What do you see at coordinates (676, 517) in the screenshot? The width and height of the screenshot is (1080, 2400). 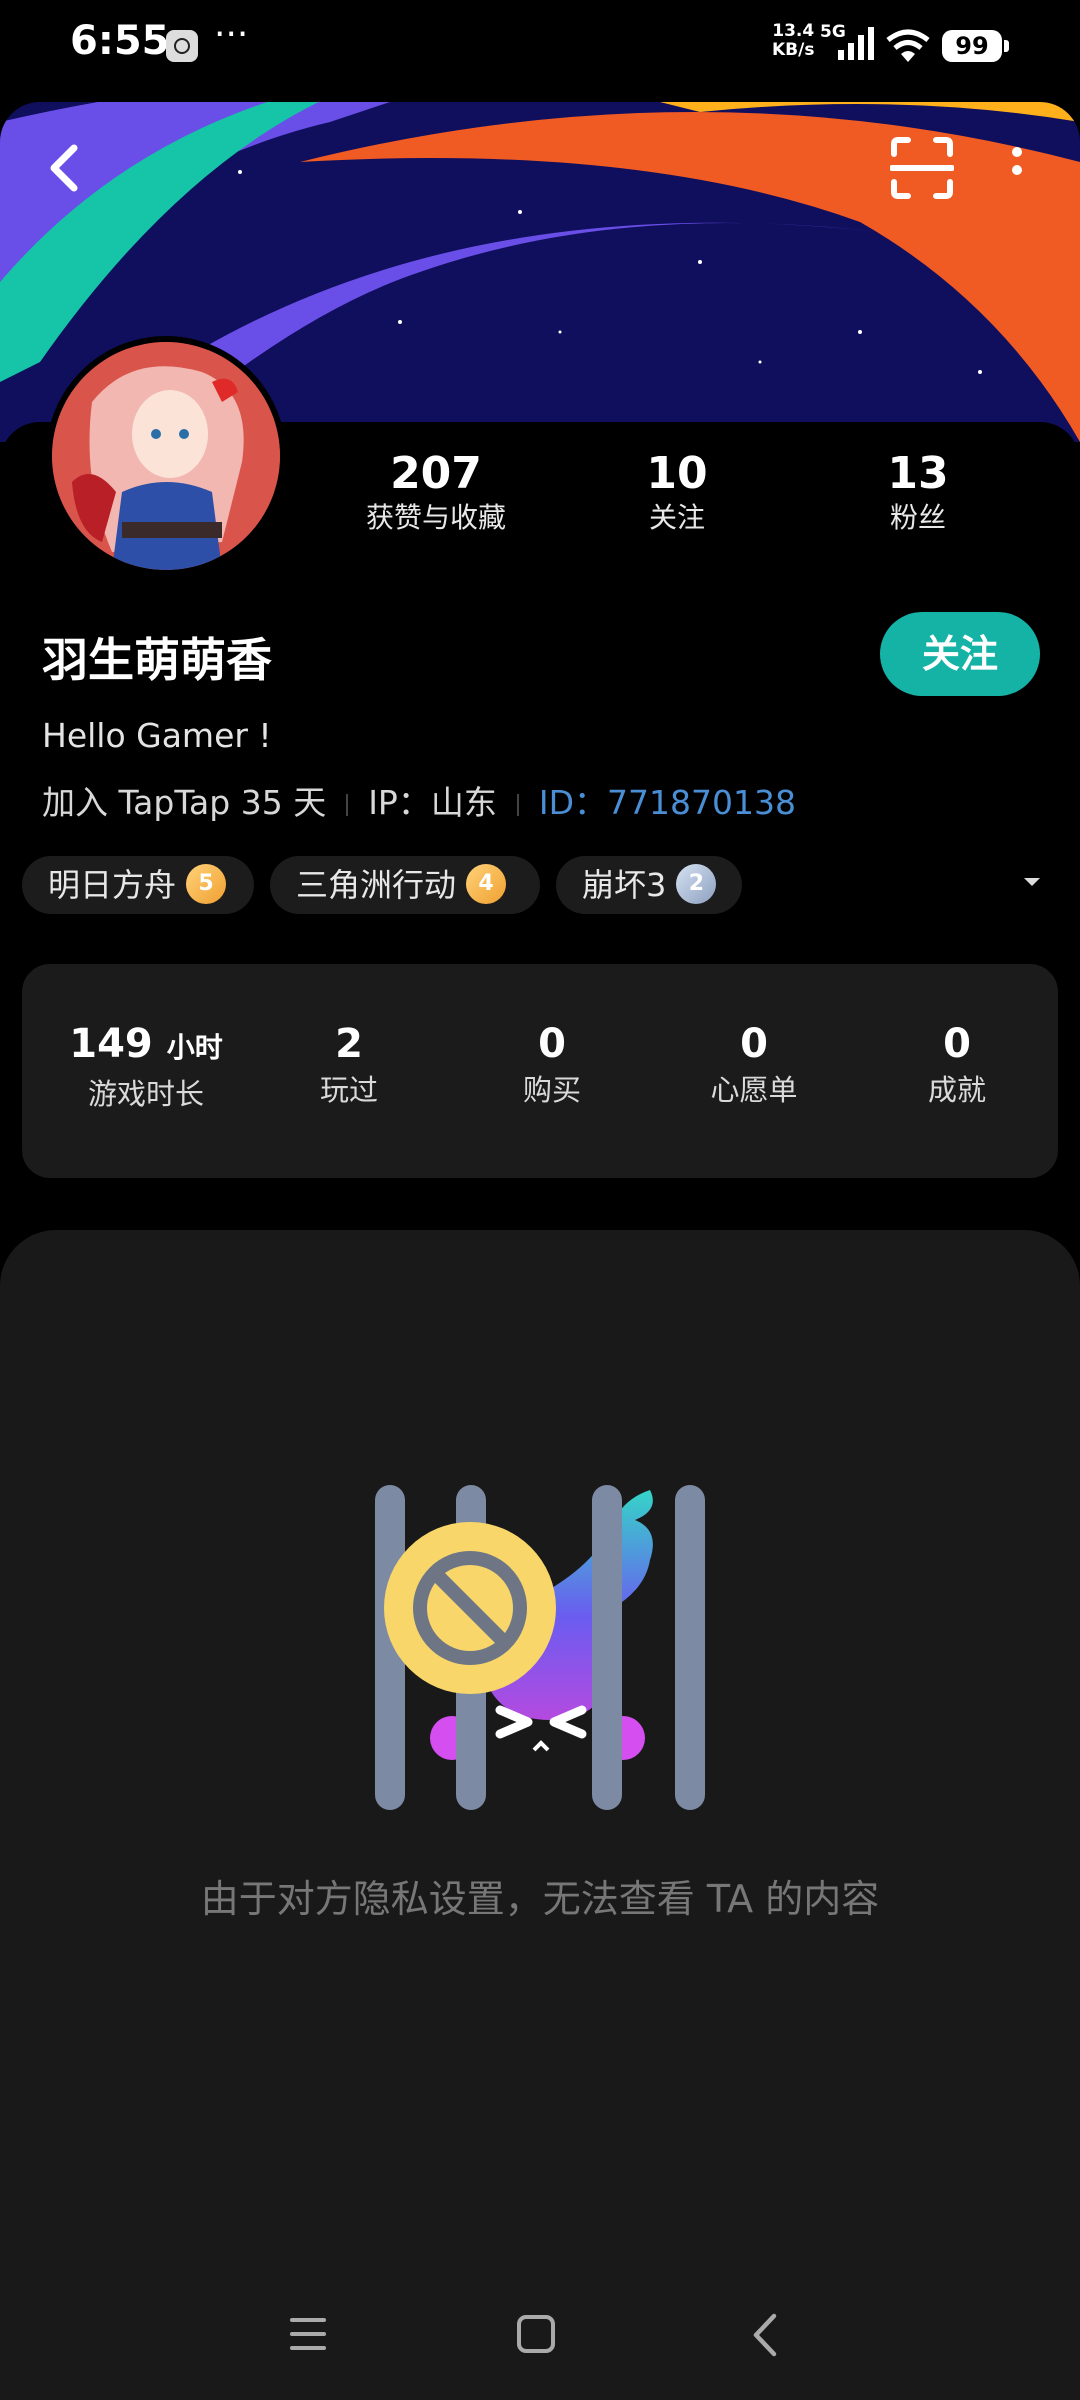 I see `stat-following-label: 关注` at bounding box center [676, 517].